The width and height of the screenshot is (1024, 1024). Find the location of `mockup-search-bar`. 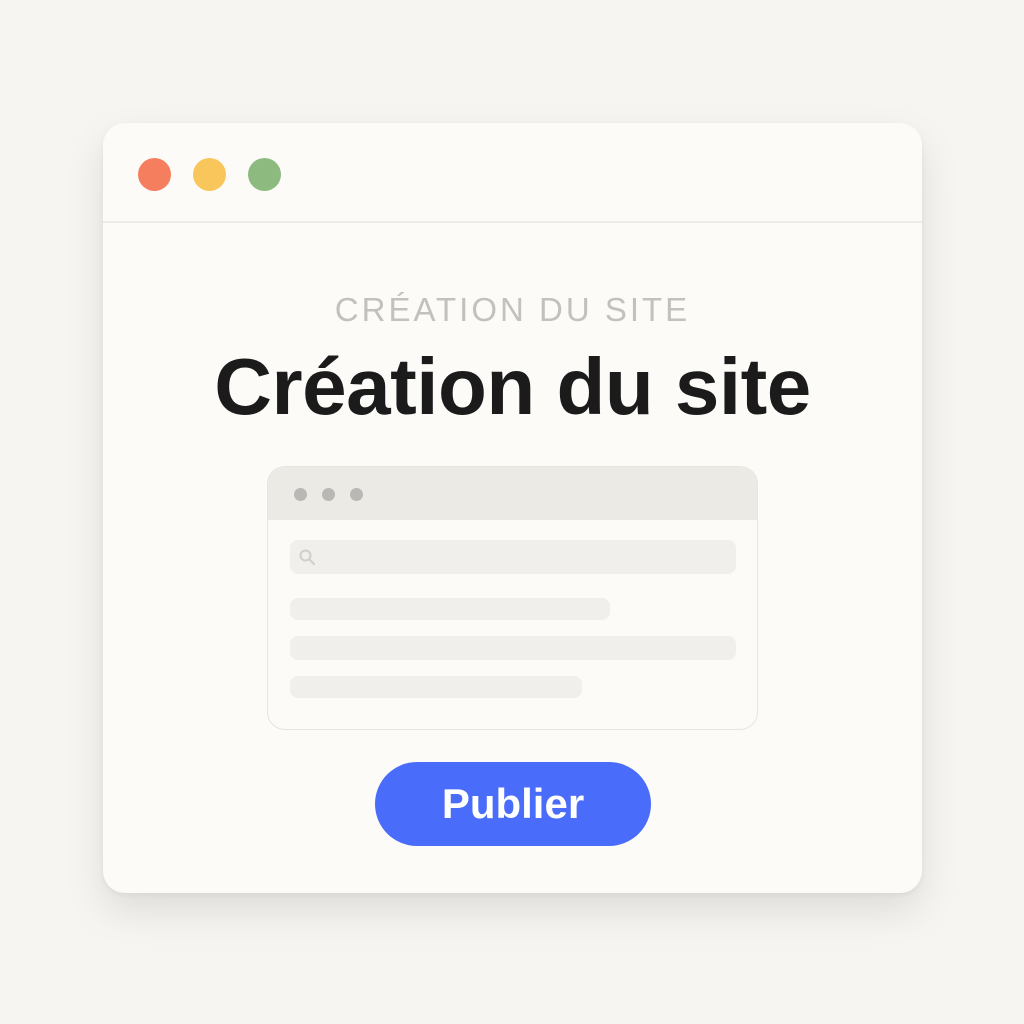

mockup-search-bar is located at coordinates (513, 557).